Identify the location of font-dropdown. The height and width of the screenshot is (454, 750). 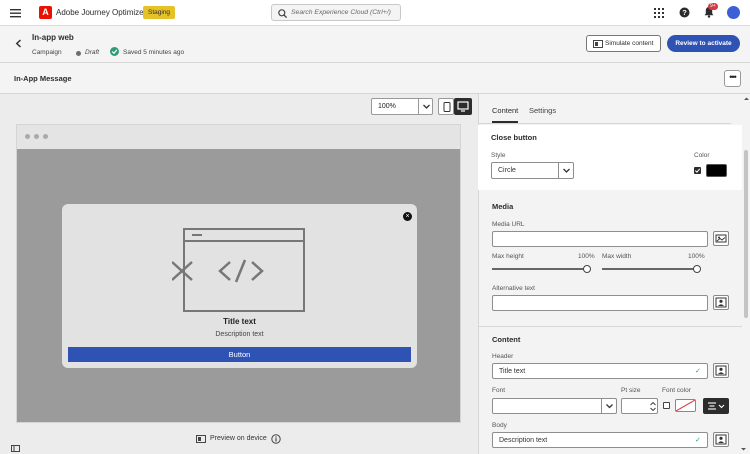
(554, 406).